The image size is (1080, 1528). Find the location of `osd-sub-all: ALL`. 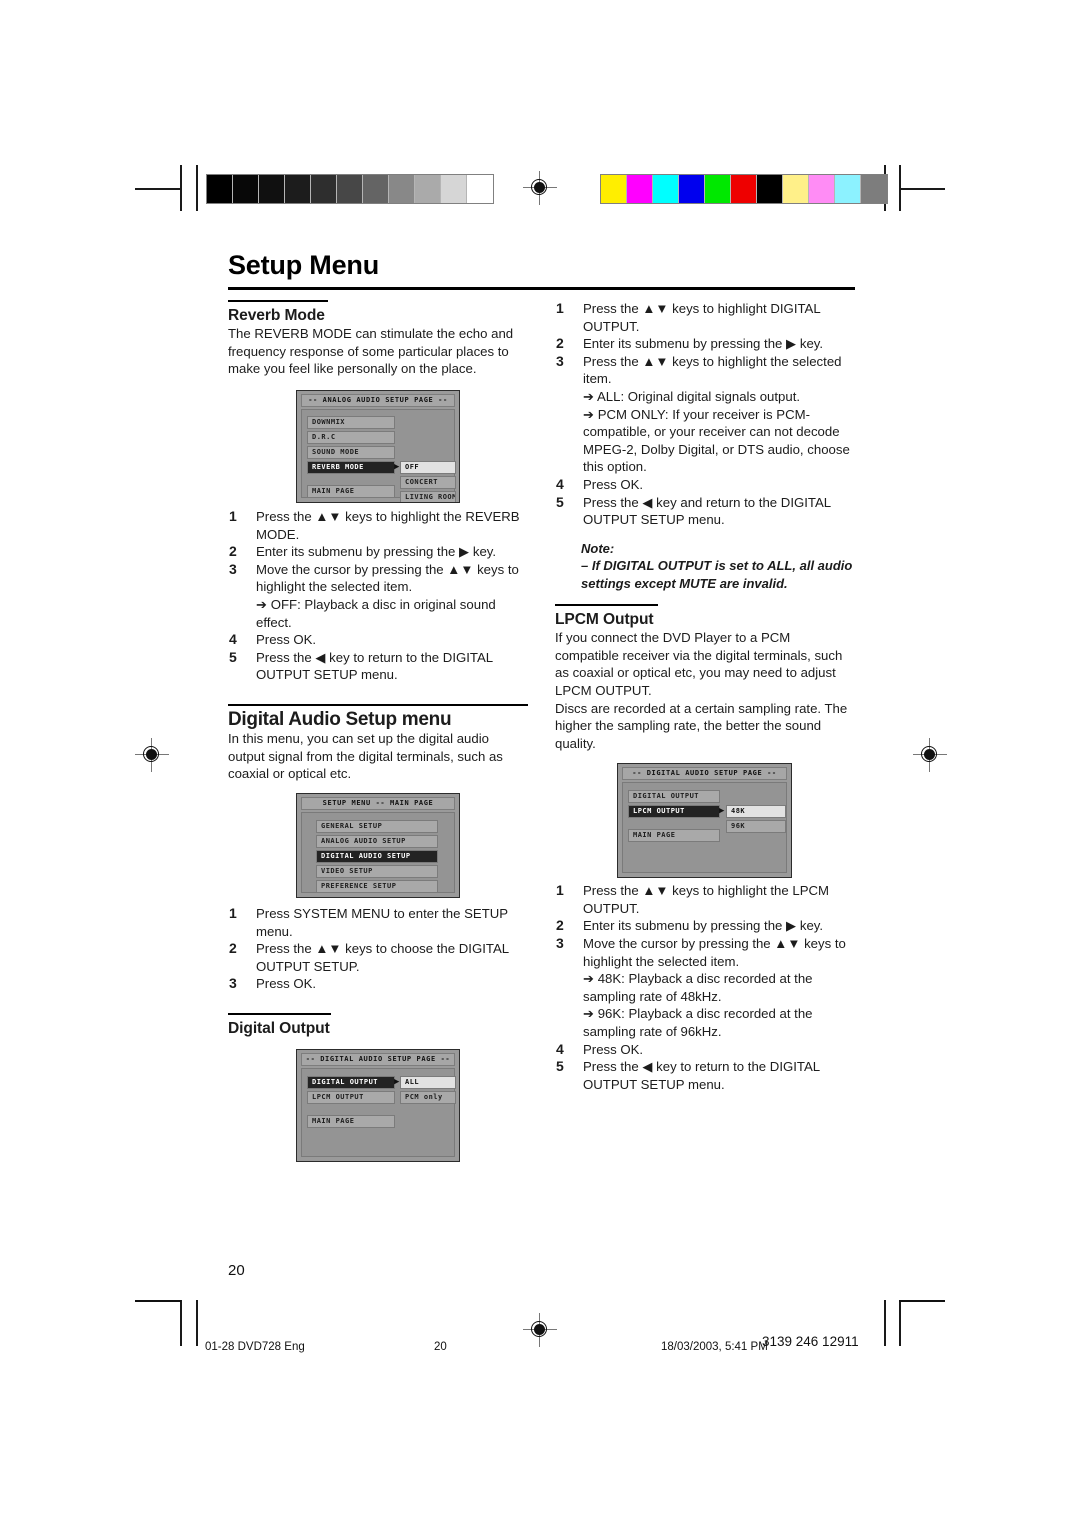

osd-sub-all: ALL is located at coordinates (428, 1083).